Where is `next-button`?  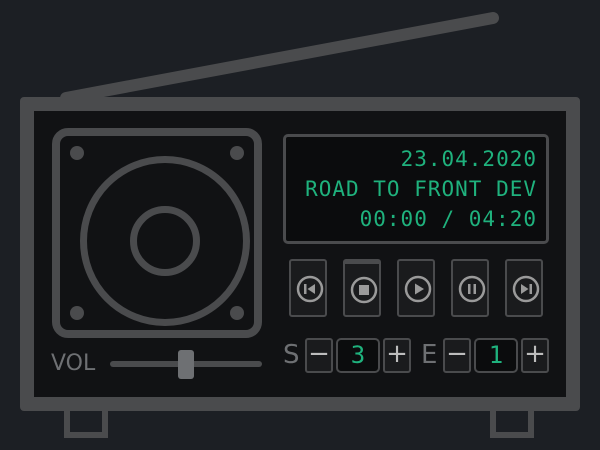
next-button is located at coordinates (524, 288).